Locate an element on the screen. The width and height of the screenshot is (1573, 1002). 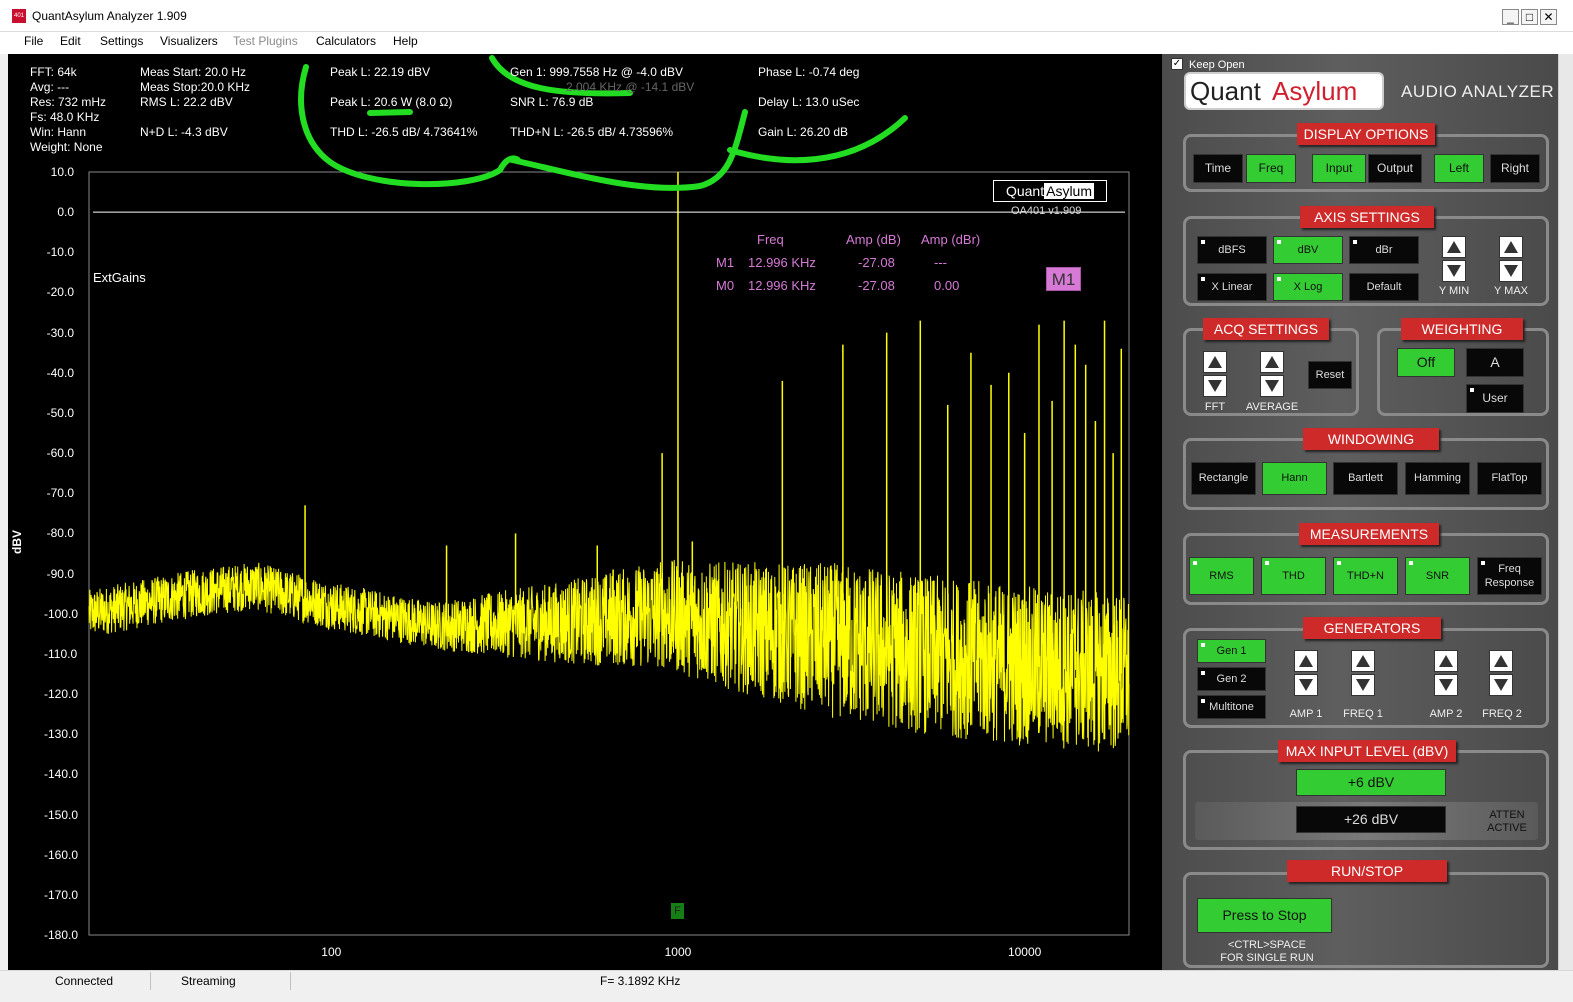
marker-header-freq: Freq is located at coordinates (770, 239).